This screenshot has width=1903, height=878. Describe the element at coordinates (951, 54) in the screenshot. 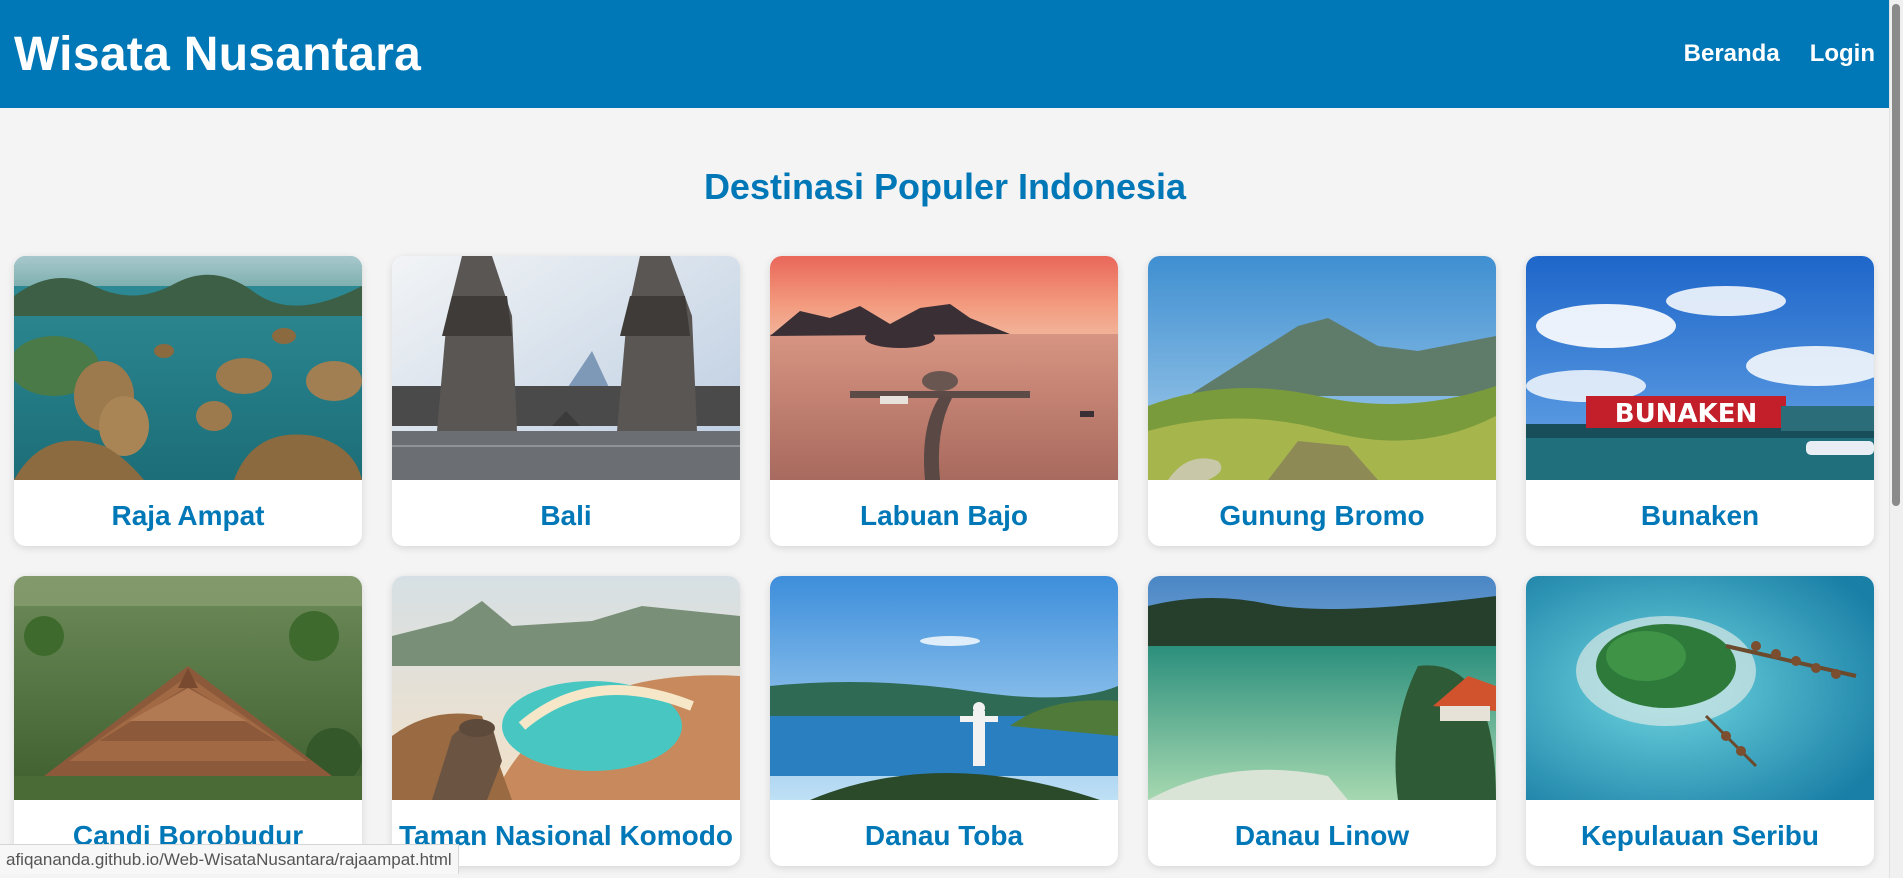

I see `site-header: Wisata Nusantara Beranda Login` at that location.